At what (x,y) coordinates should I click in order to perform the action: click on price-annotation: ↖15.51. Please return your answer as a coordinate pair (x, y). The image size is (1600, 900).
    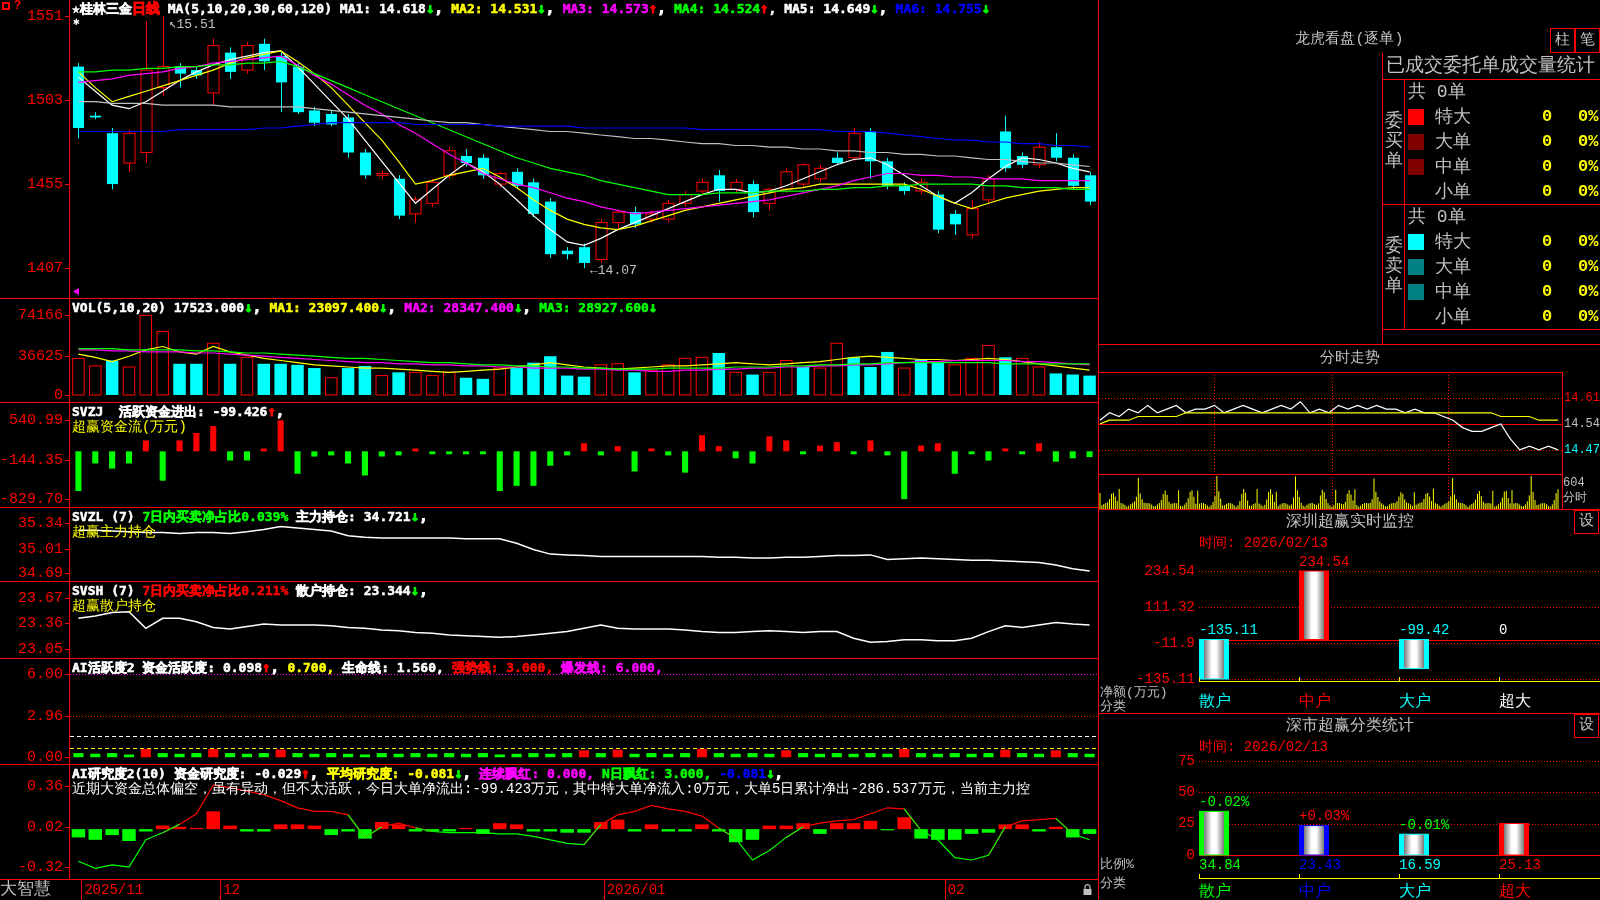
    Looking at the image, I should click on (192, 25).